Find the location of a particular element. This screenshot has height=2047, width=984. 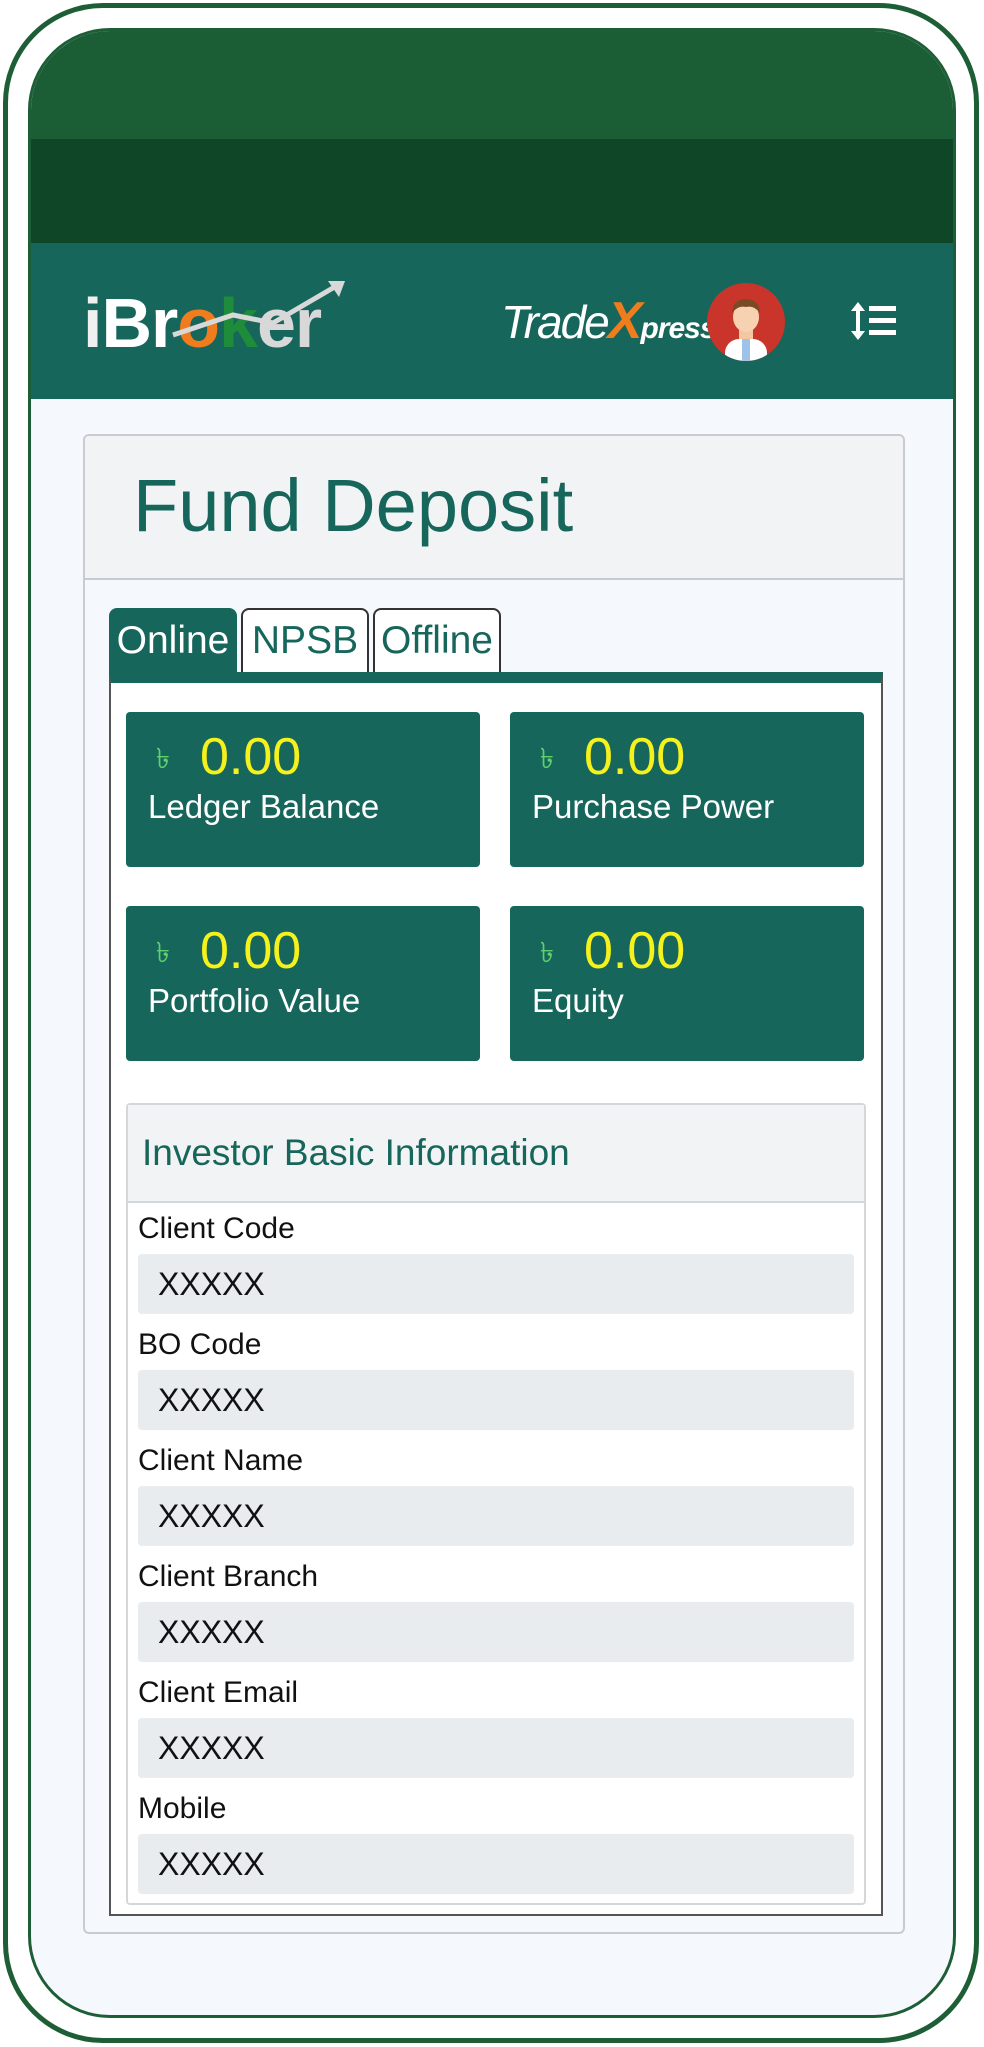

investor-info-header: Investor Basic Information is located at coordinates (496, 1154).